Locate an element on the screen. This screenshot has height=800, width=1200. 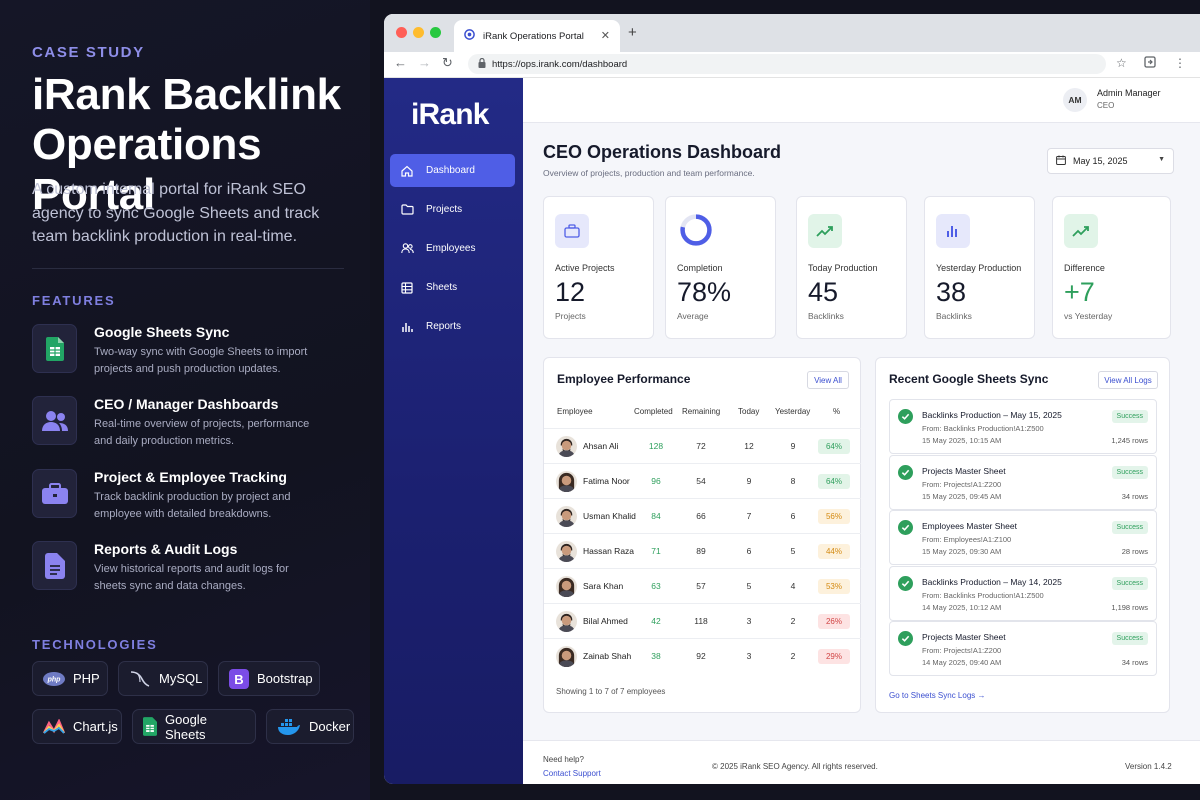
table-row: Ahsan Ali 128 72 12 9 64% is located at coordinates (702, 445).